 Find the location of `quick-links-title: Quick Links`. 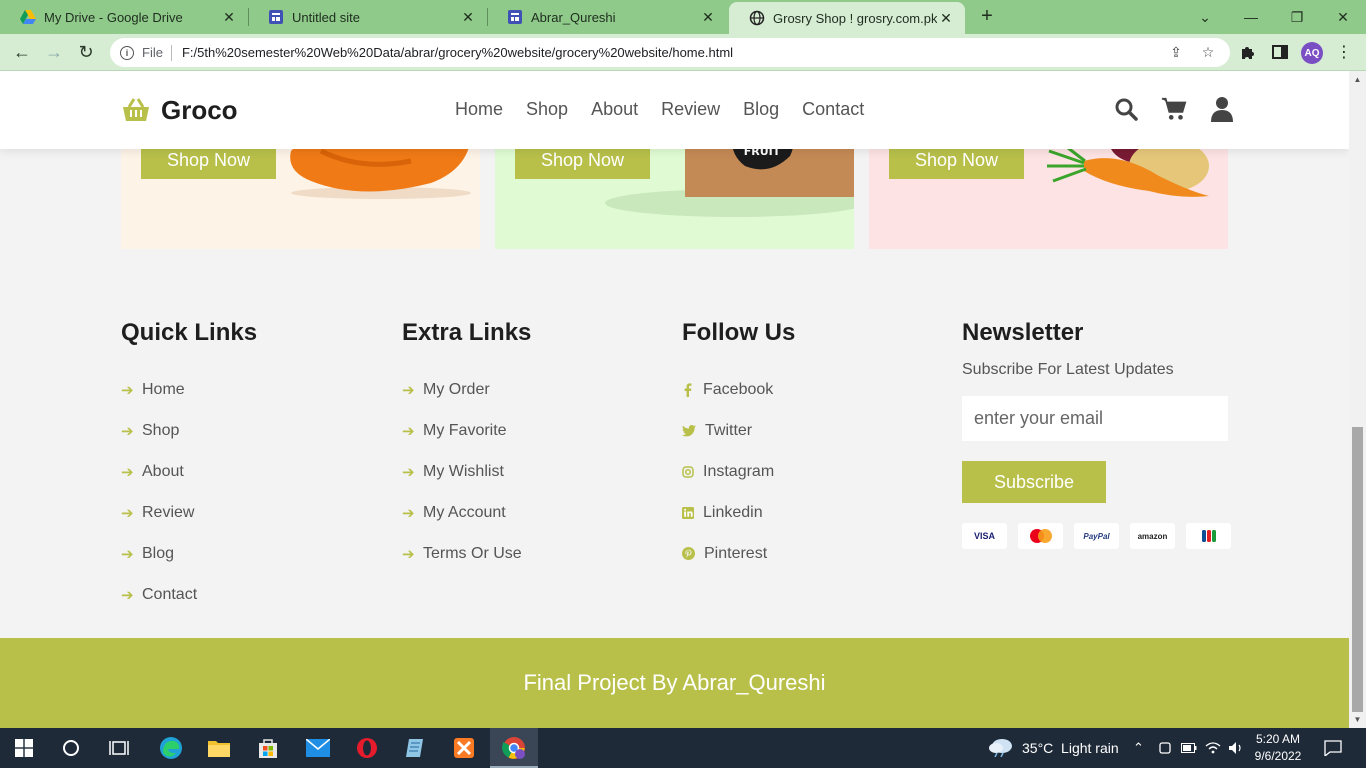

quick-links-title: Quick Links is located at coordinates (189, 332).